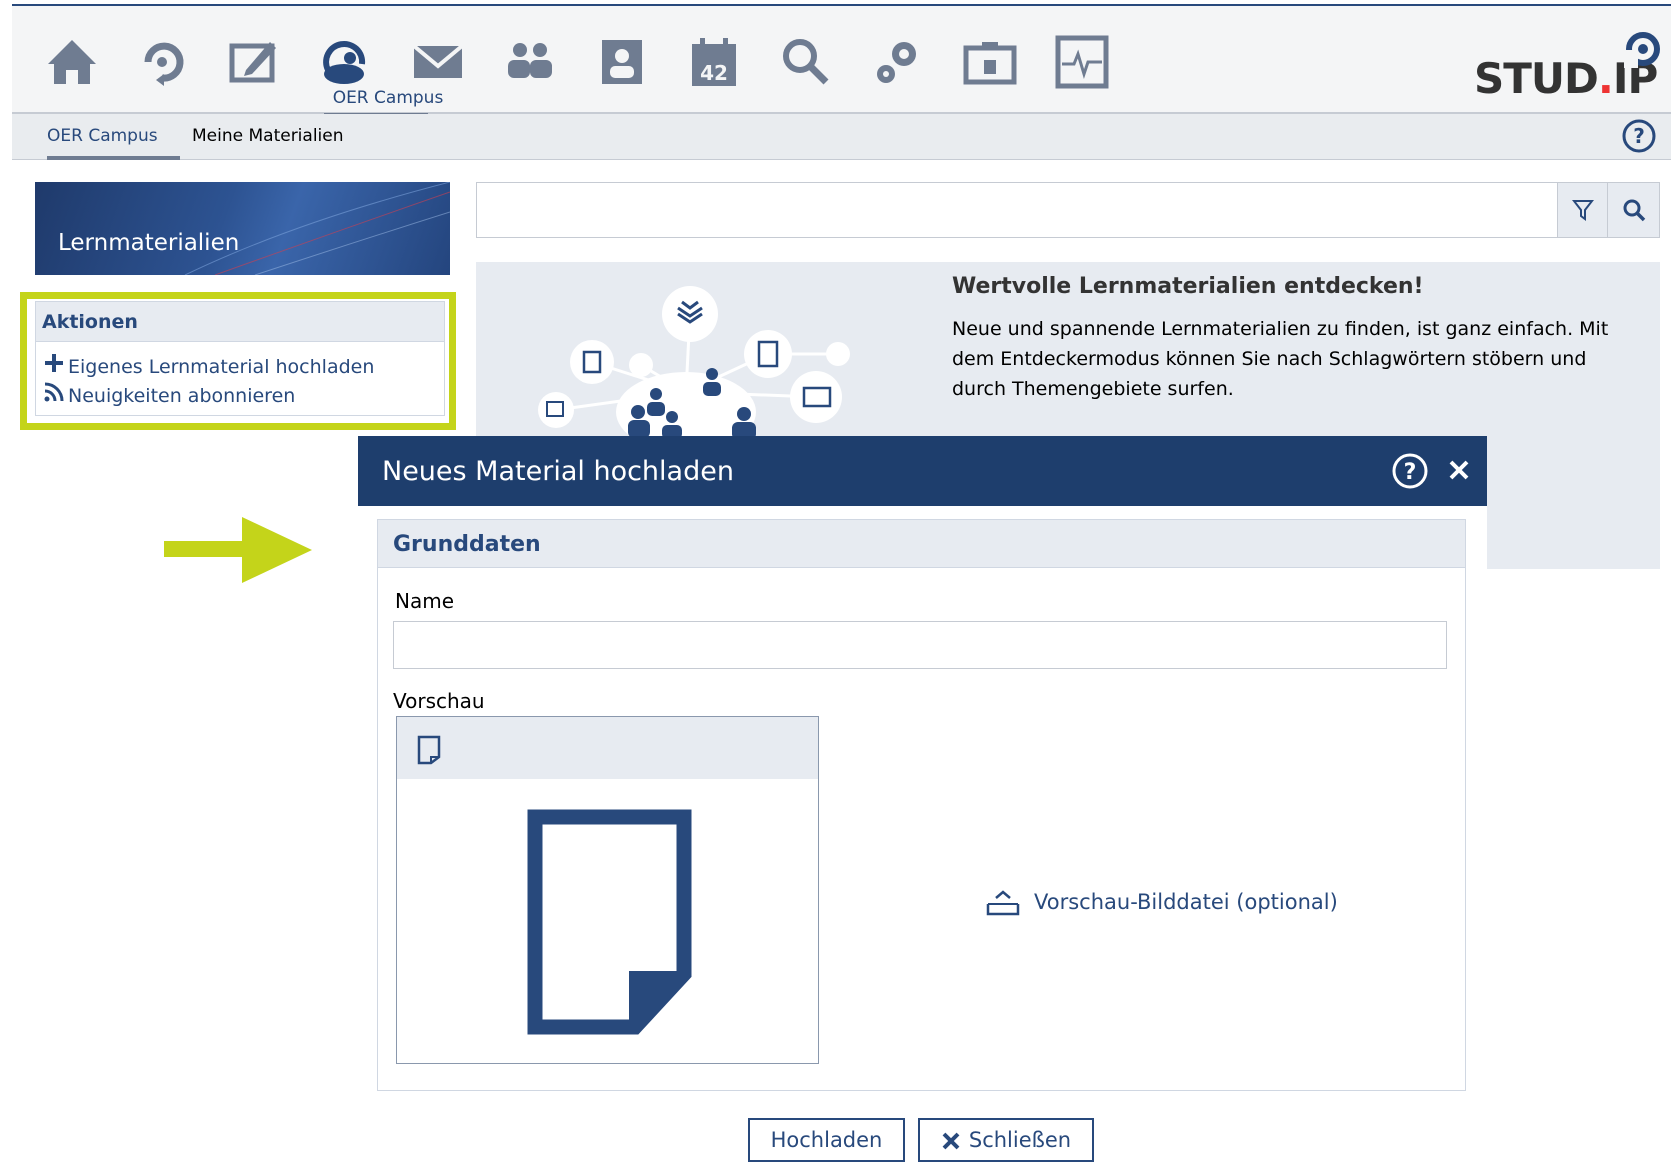 The image size is (1671, 1162). I want to click on action-label: Neuigkeiten abonnieren, so click(182, 396).